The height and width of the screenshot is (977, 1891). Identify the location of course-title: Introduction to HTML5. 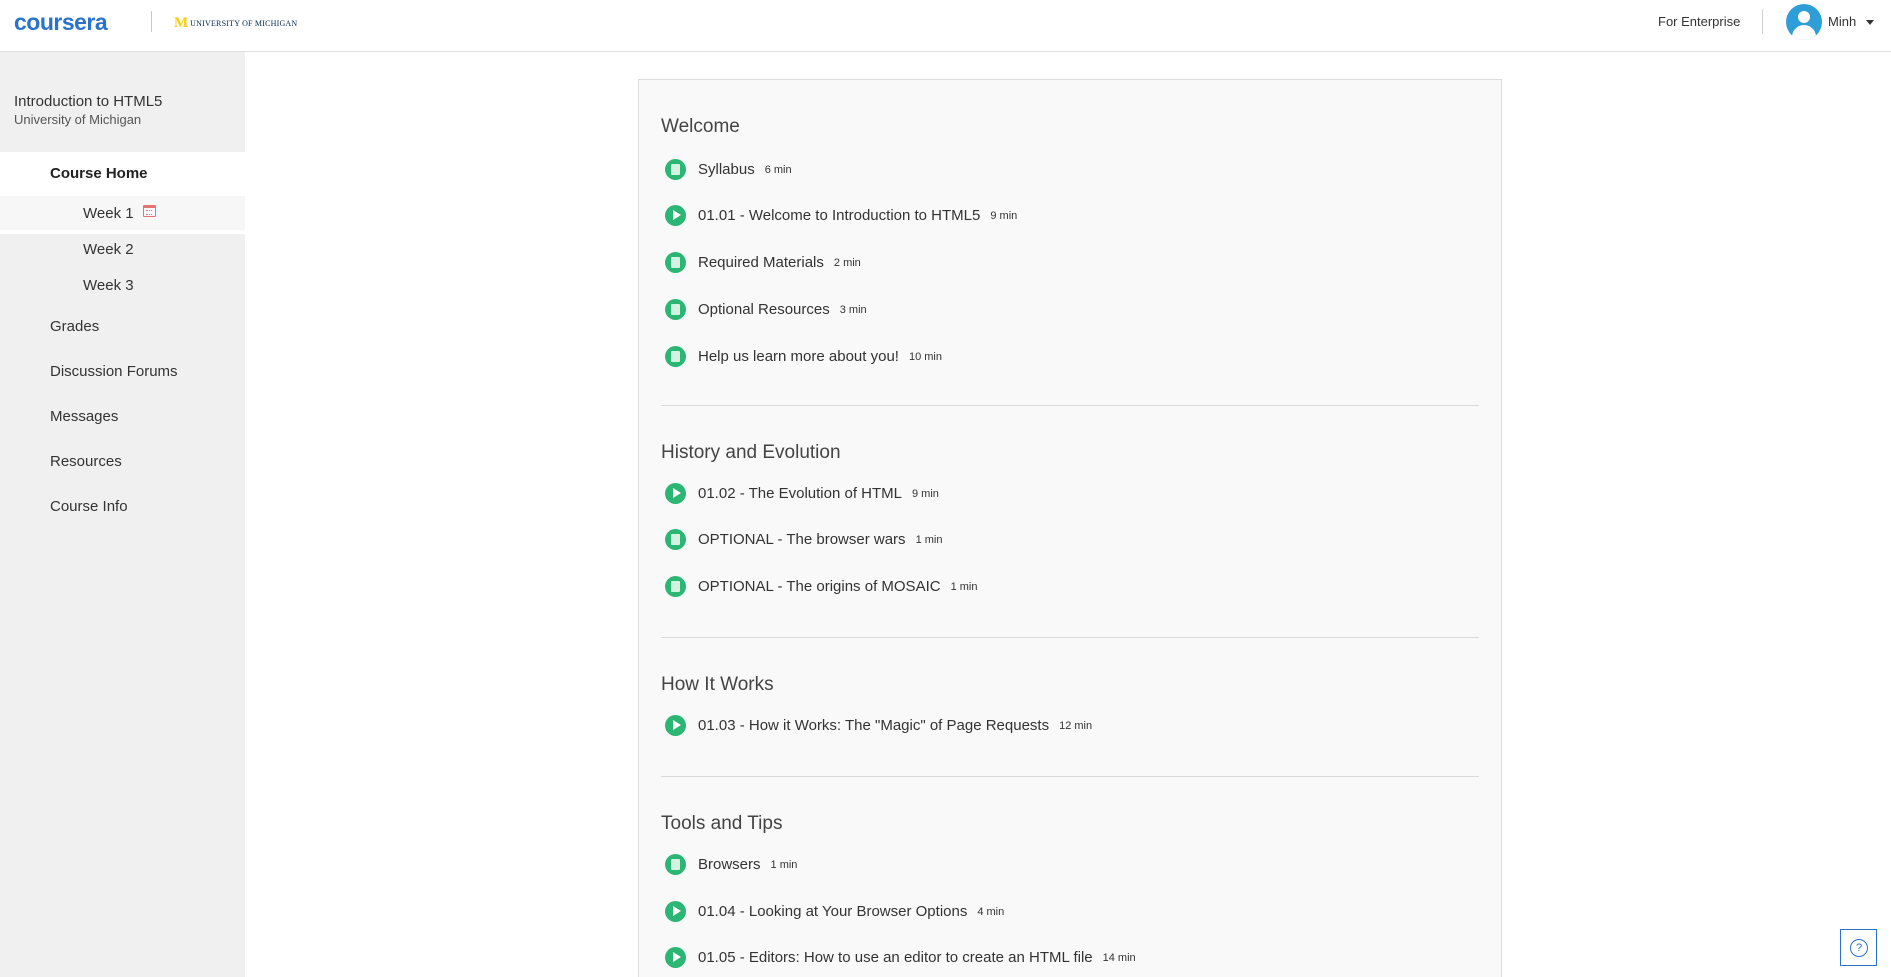
(88, 101).